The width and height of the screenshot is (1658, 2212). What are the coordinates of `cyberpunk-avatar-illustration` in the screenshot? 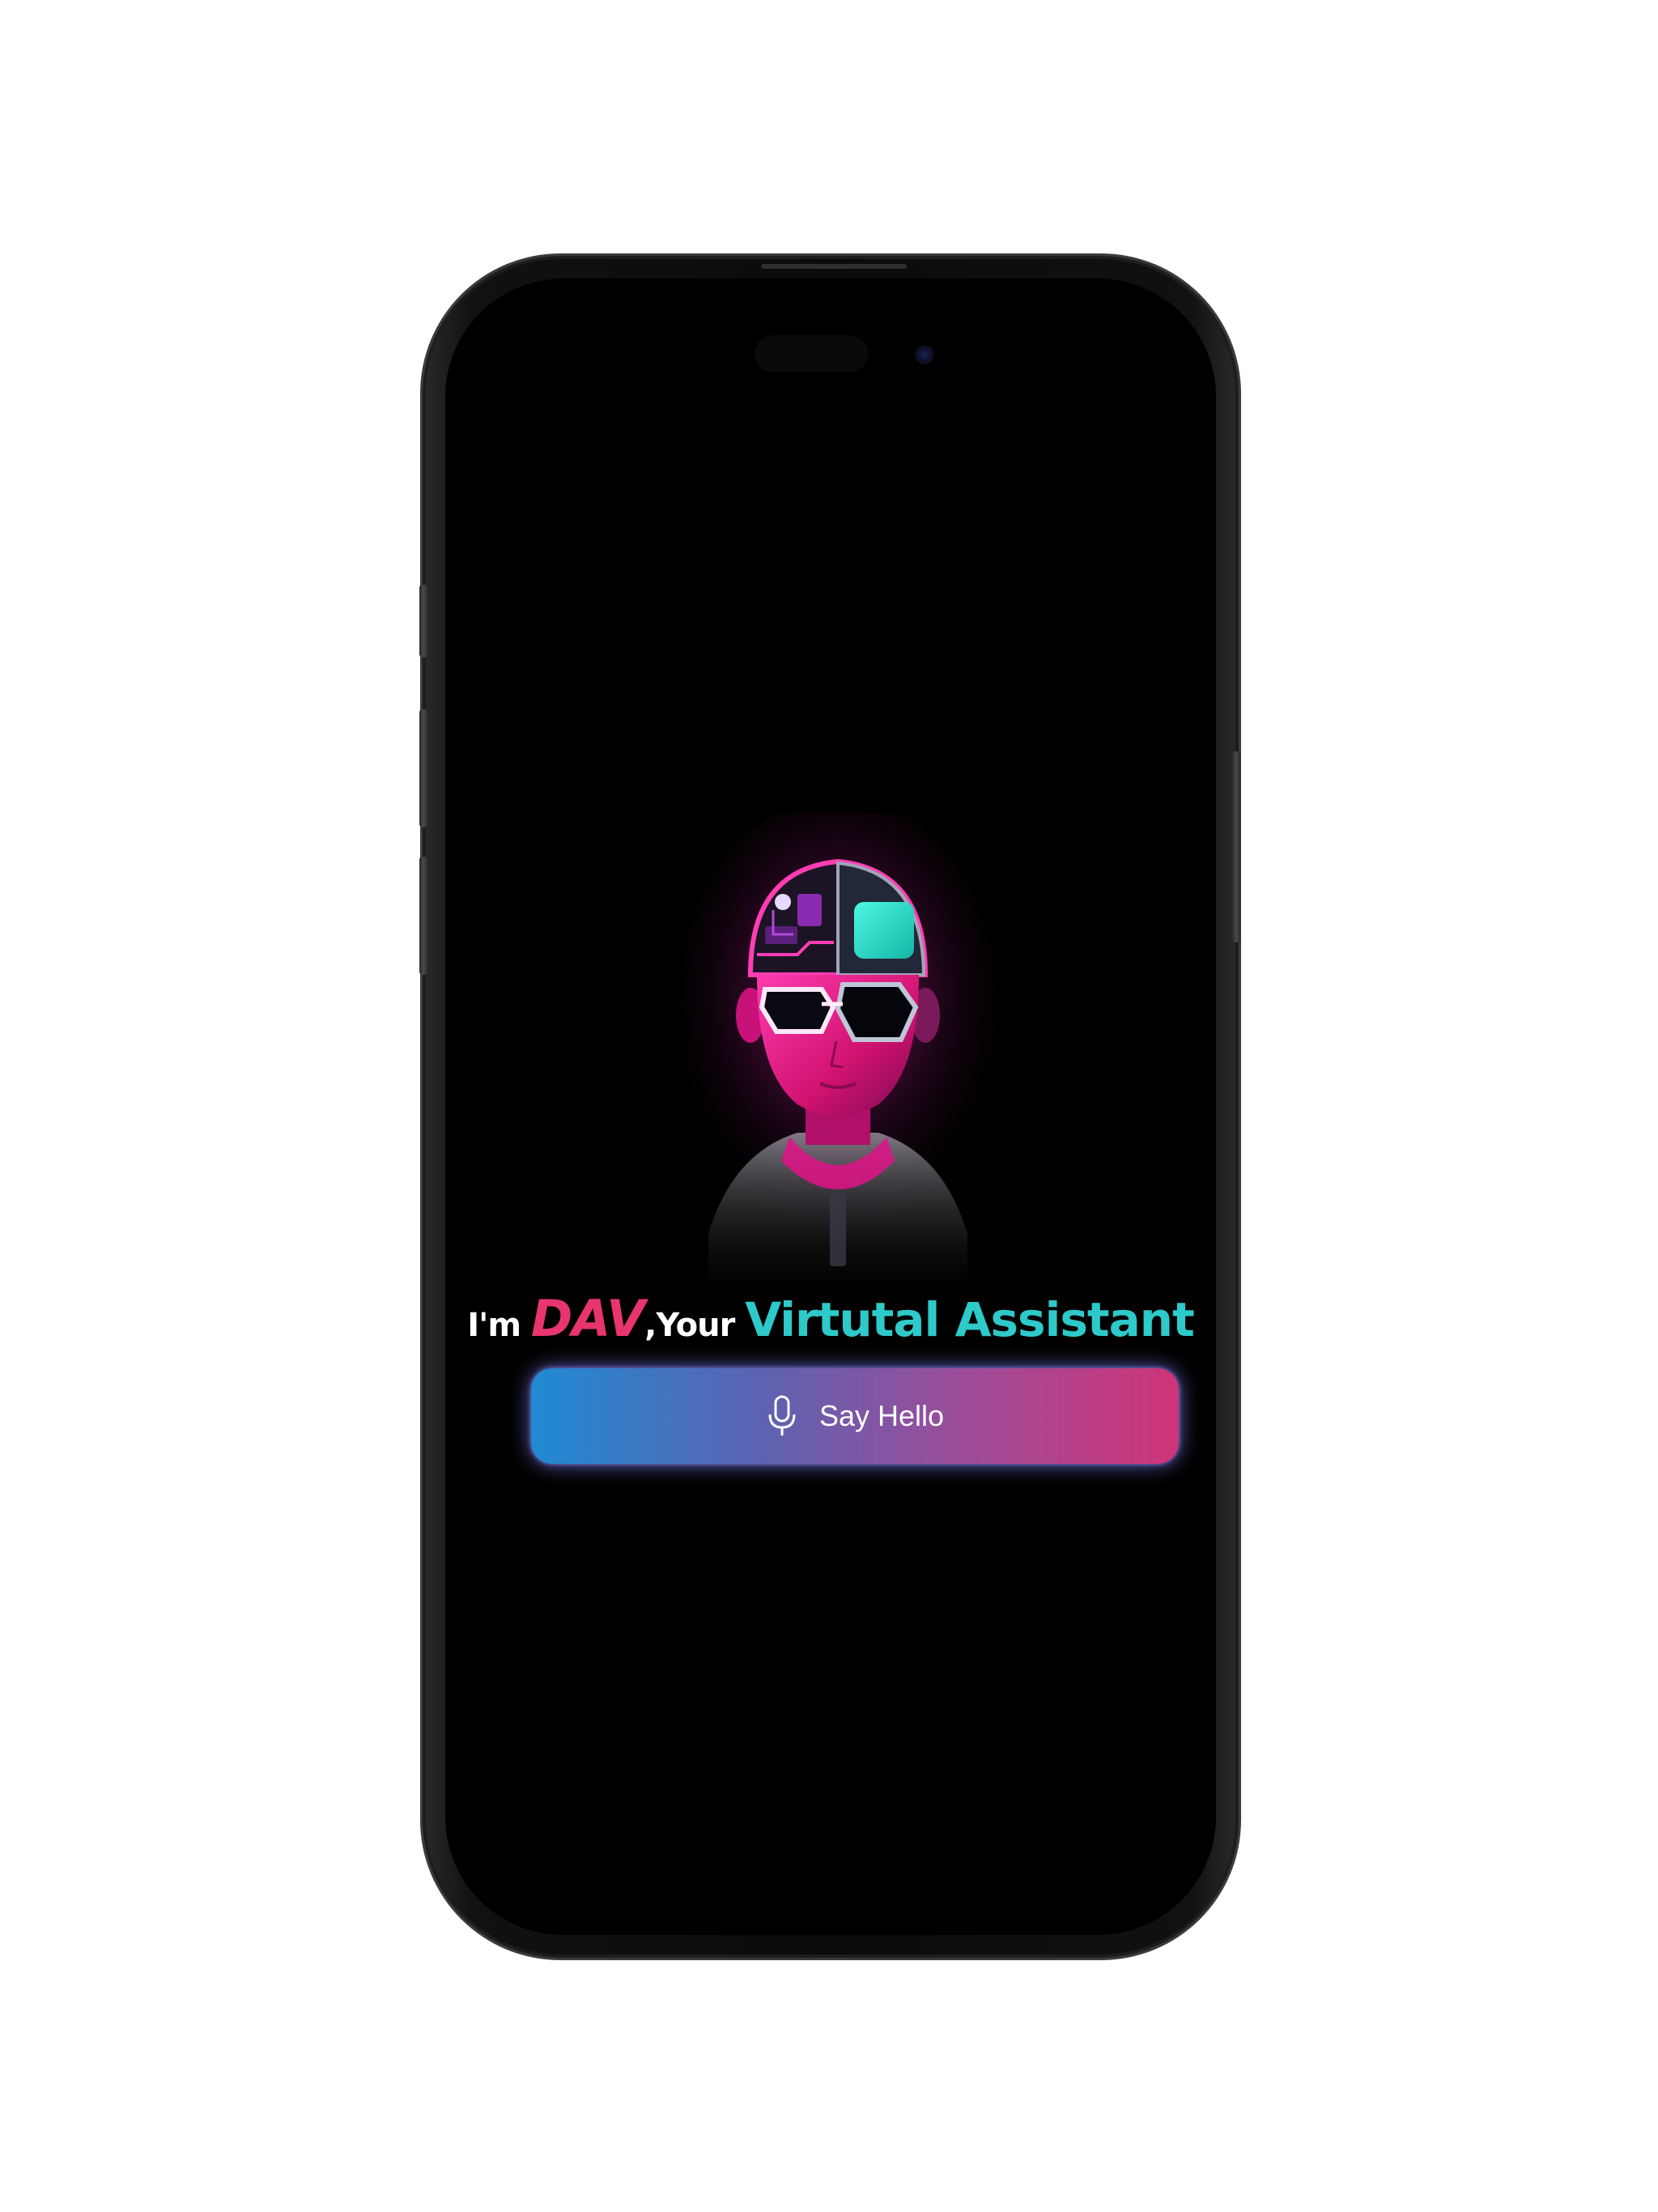 It's located at (838, 1048).